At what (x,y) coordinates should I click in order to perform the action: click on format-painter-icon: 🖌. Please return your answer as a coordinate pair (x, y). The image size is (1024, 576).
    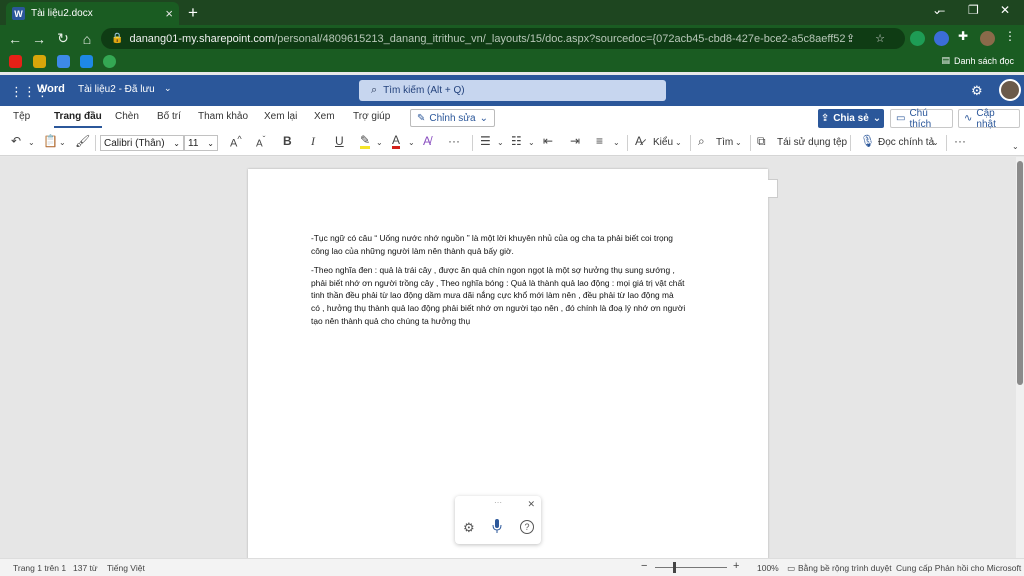
    Looking at the image, I should click on (82, 141).